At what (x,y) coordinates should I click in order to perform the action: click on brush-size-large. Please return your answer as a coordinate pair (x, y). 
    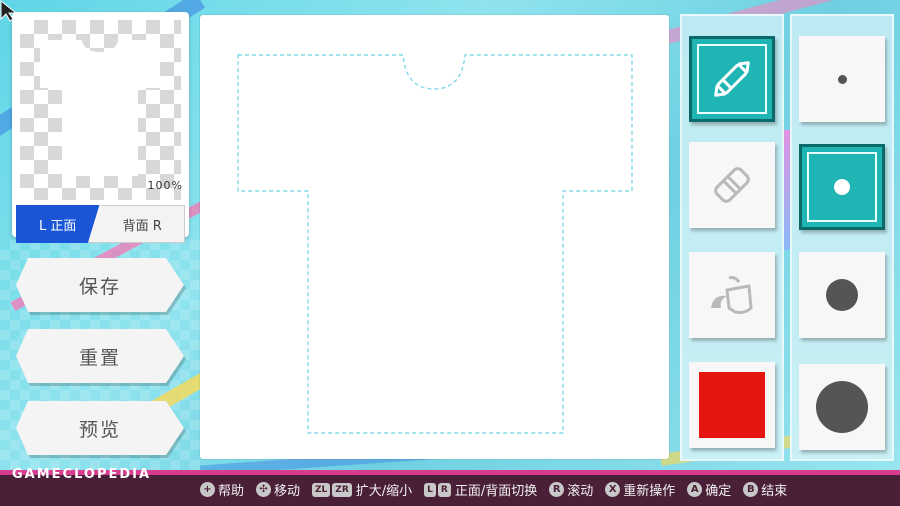
    Looking at the image, I should click on (842, 407).